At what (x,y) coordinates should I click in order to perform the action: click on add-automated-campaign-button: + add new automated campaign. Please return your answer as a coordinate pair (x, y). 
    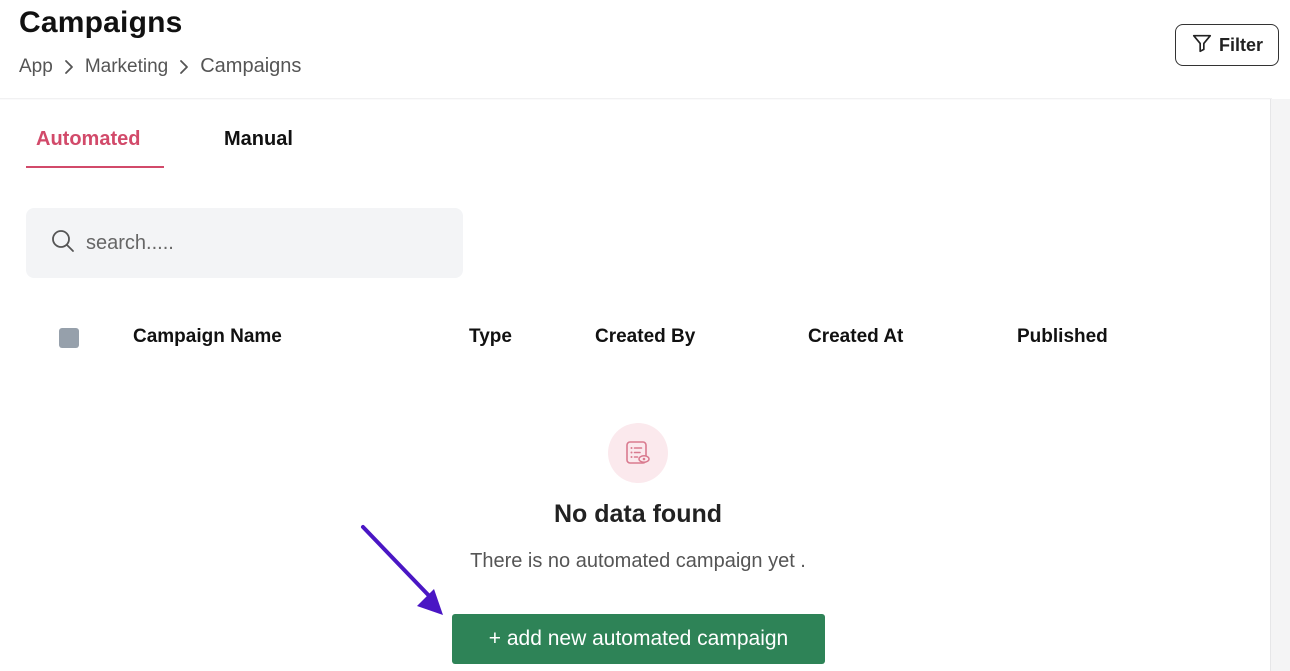
    Looking at the image, I should click on (638, 639).